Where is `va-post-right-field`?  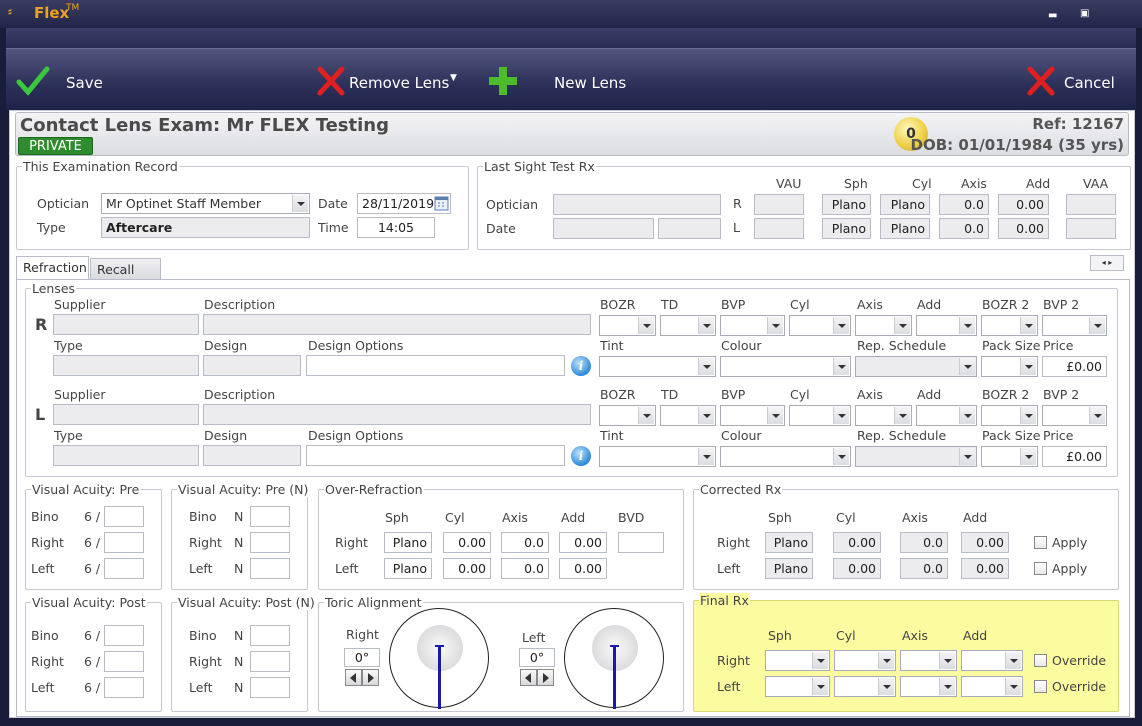
va-post-right-field is located at coordinates (124, 661).